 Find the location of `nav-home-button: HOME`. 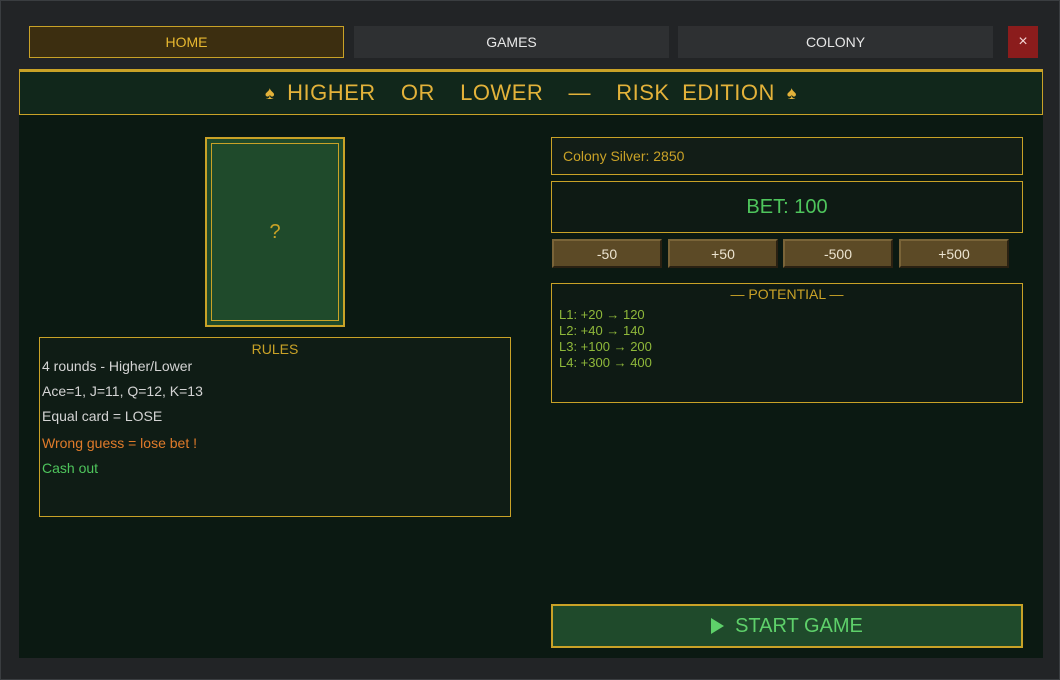

nav-home-button: HOME is located at coordinates (186, 42).